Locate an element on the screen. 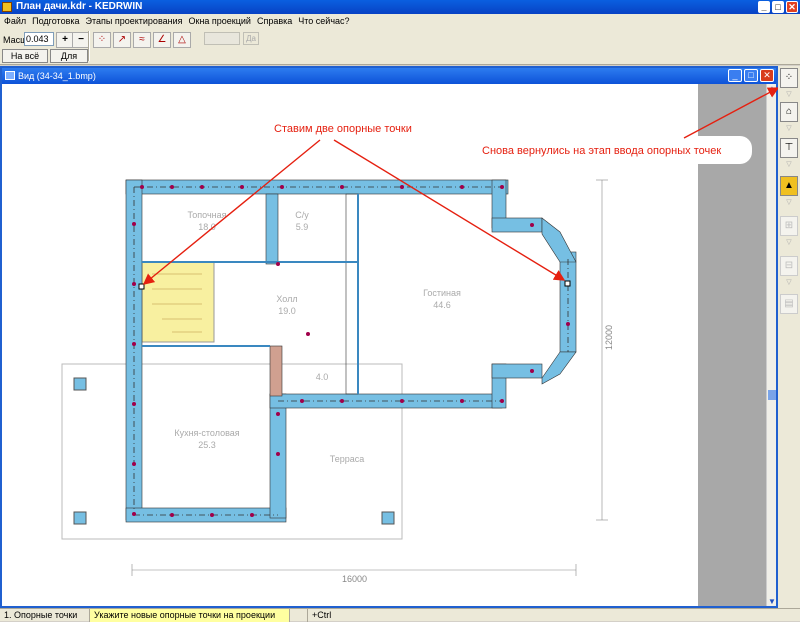 This screenshot has height=622, width=800. stage-disabled-button-2: ⊟ is located at coordinates (789, 266).